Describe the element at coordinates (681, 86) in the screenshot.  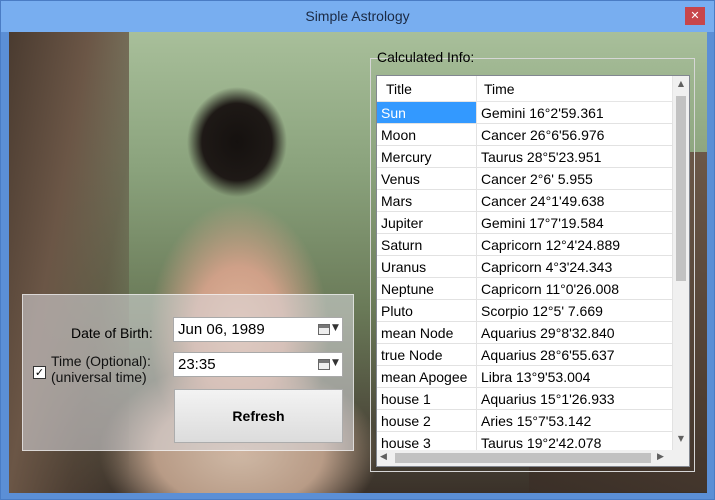
I see `scroll-up-icon: ▲` at that location.